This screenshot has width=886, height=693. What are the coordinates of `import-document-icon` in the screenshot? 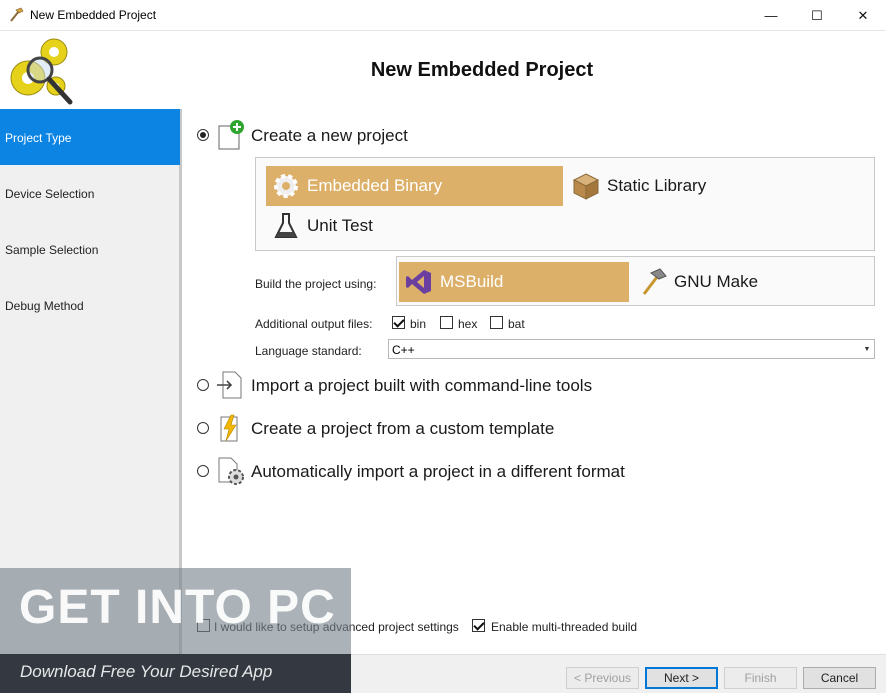 It's located at (229, 385).